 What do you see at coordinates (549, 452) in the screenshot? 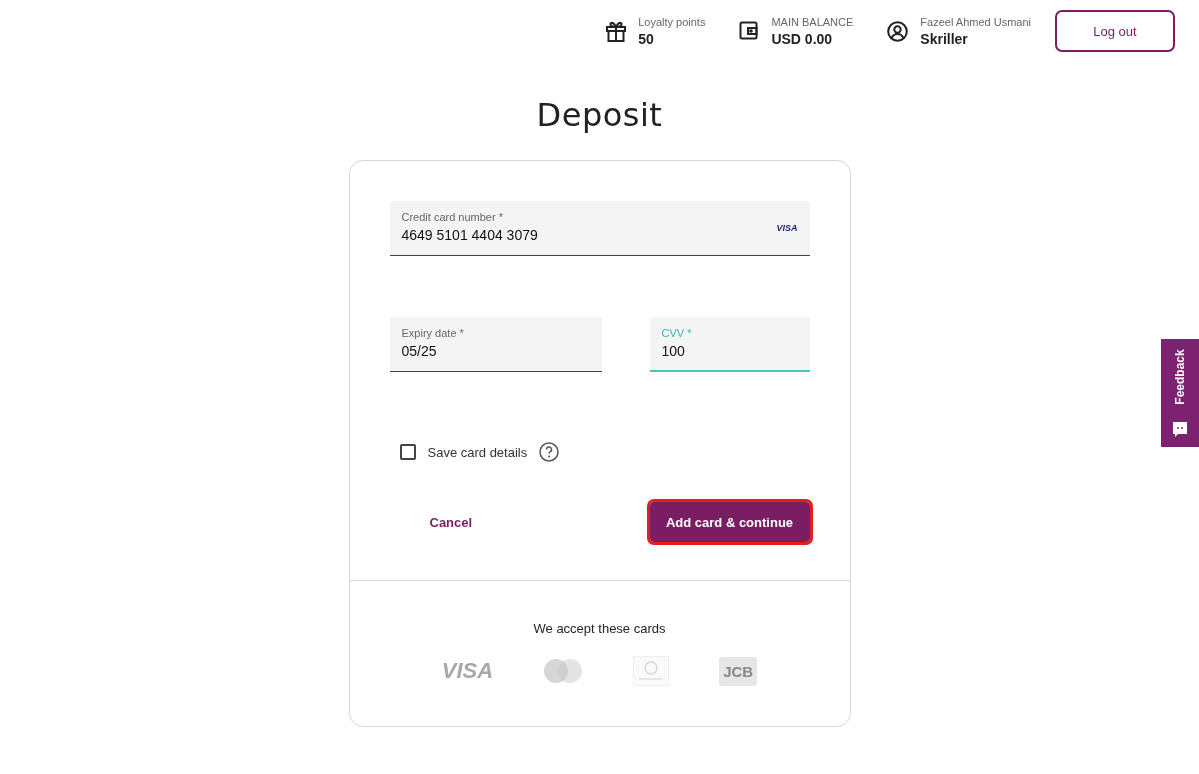
I see `help-icon` at bounding box center [549, 452].